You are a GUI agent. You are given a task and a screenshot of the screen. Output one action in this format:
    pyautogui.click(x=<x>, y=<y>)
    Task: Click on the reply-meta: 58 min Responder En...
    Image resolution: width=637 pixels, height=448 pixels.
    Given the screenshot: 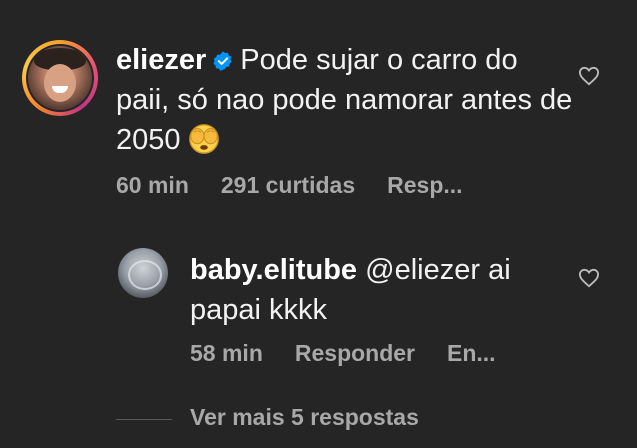 What is the action you would take?
    pyautogui.click(x=343, y=353)
    